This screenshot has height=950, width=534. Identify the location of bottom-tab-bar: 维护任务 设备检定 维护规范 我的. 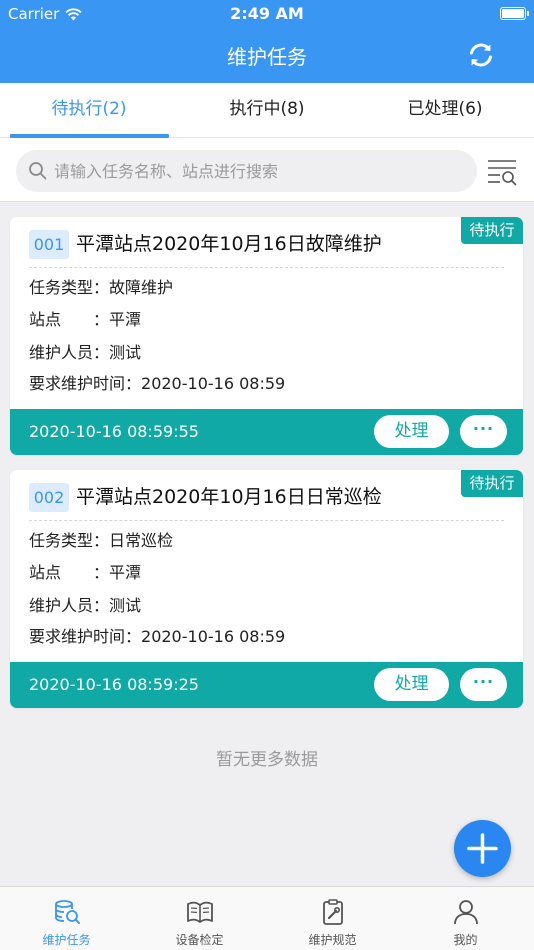
(267, 918).